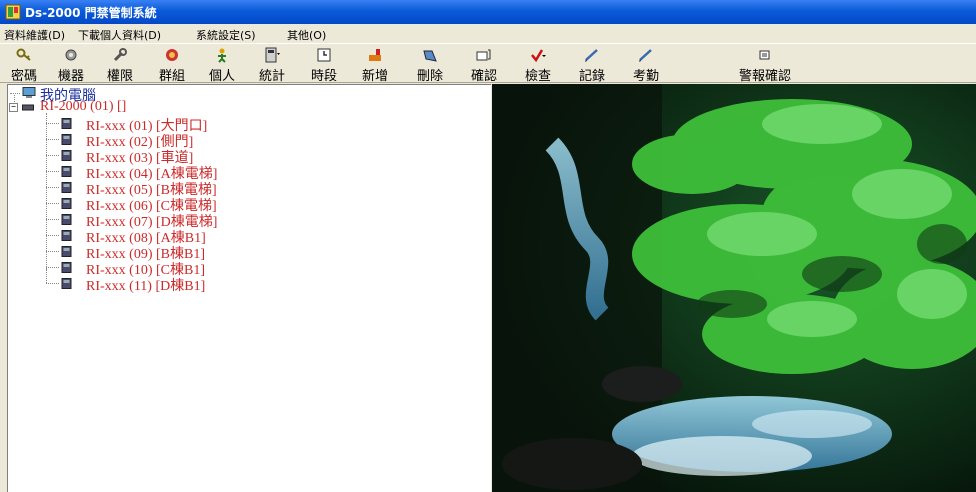 The image size is (976, 492). What do you see at coordinates (24, 65) in the screenshot?
I see `password-button: 密碼` at bounding box center [24, 65].